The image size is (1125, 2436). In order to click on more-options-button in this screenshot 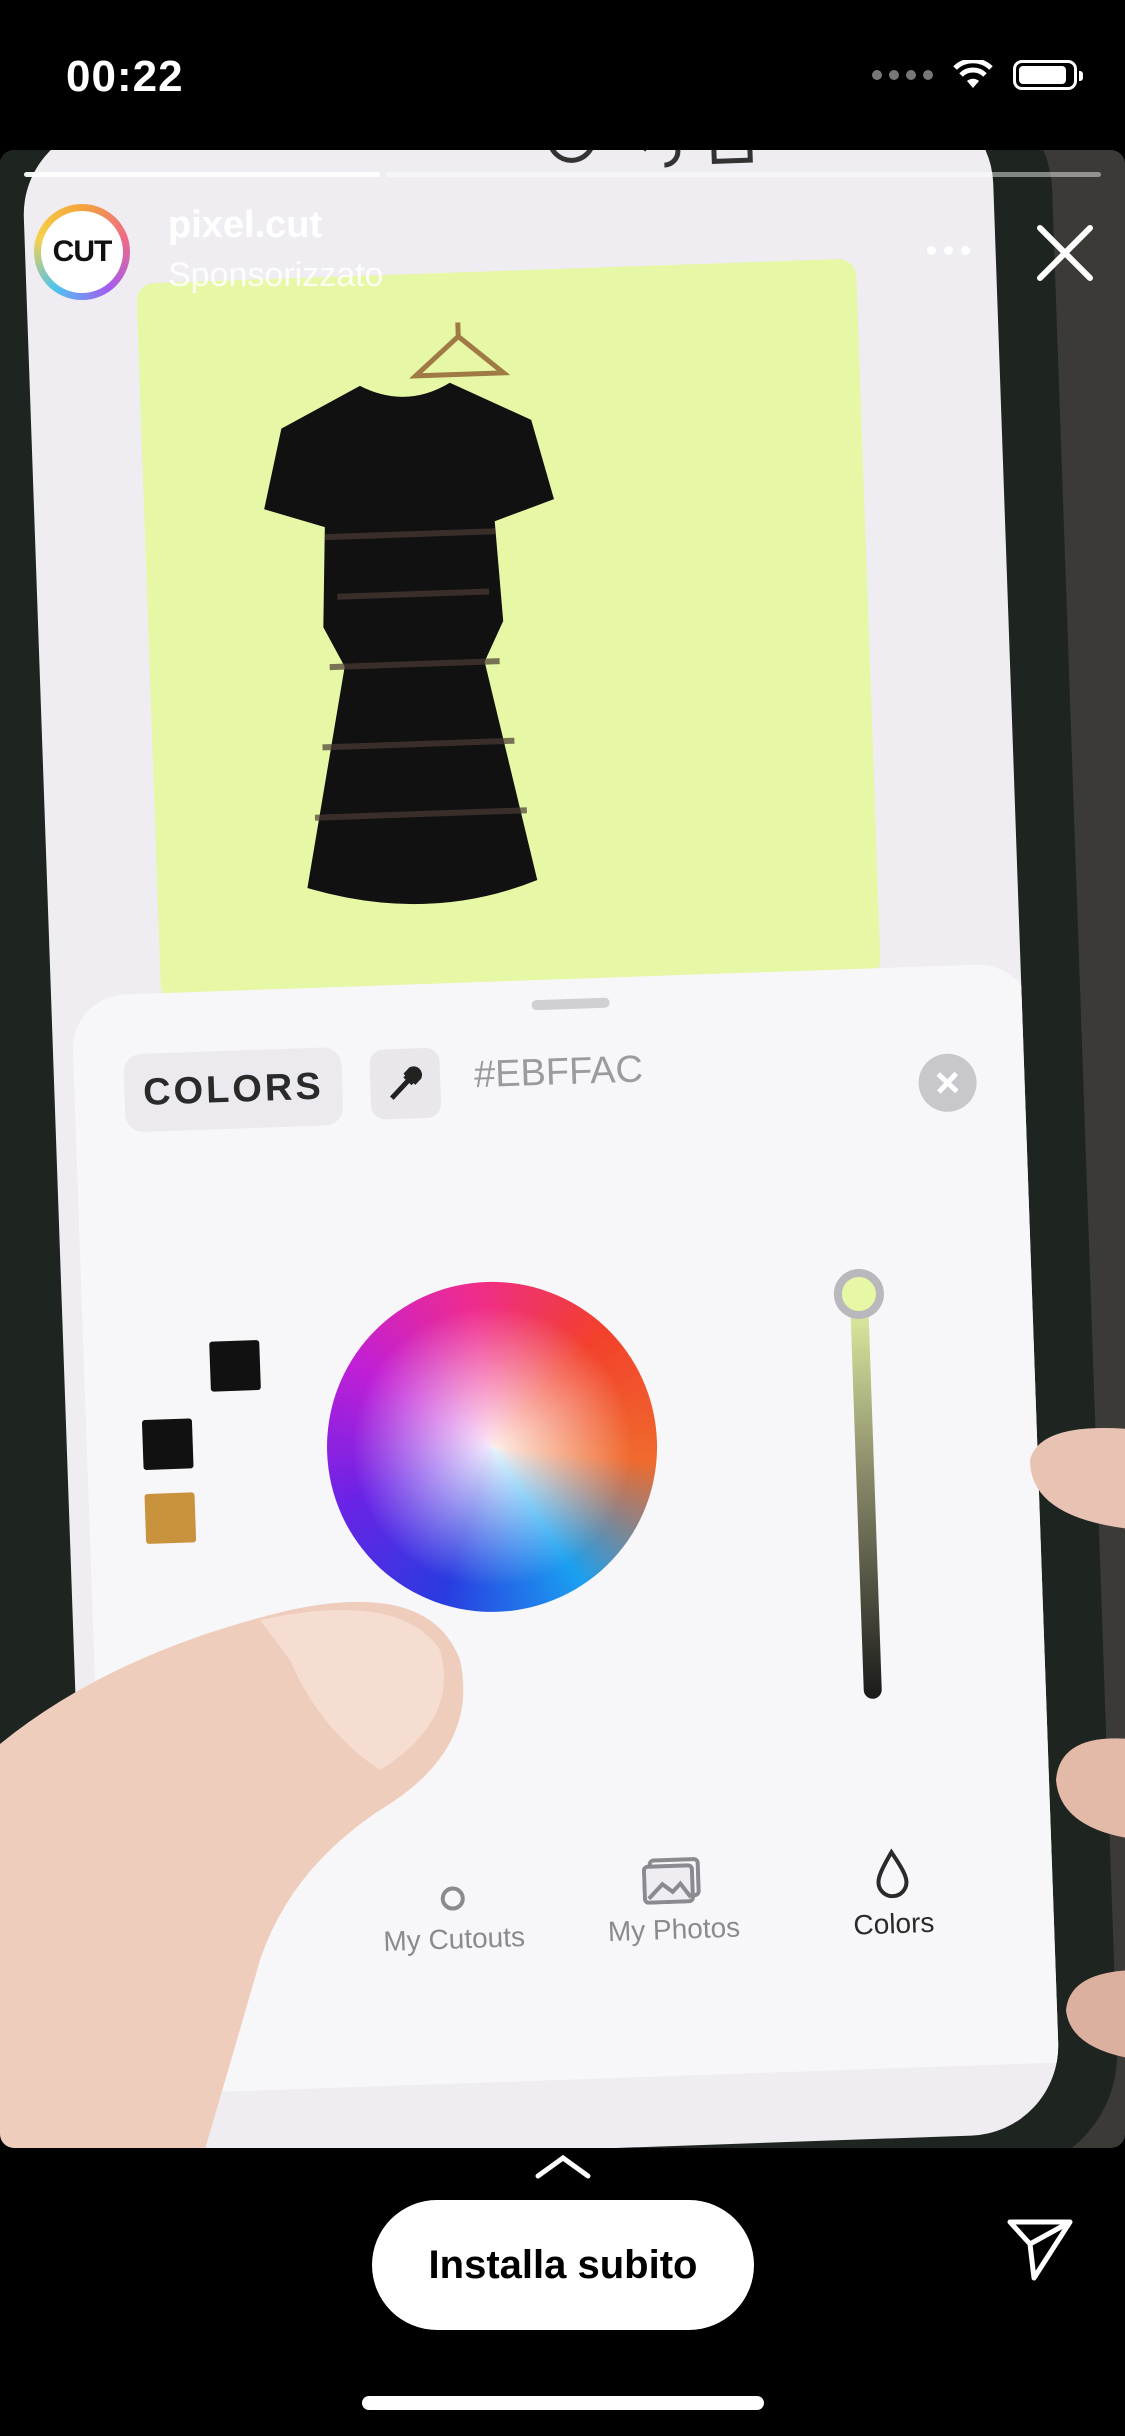, I will do `click(948, 250)`.